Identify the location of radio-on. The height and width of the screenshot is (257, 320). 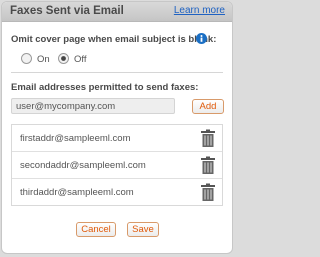
(26, 58).